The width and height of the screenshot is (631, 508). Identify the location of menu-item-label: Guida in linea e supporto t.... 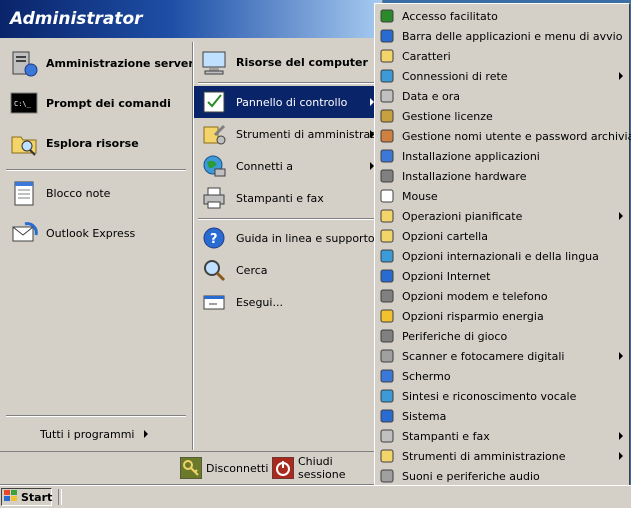
(314, 238).